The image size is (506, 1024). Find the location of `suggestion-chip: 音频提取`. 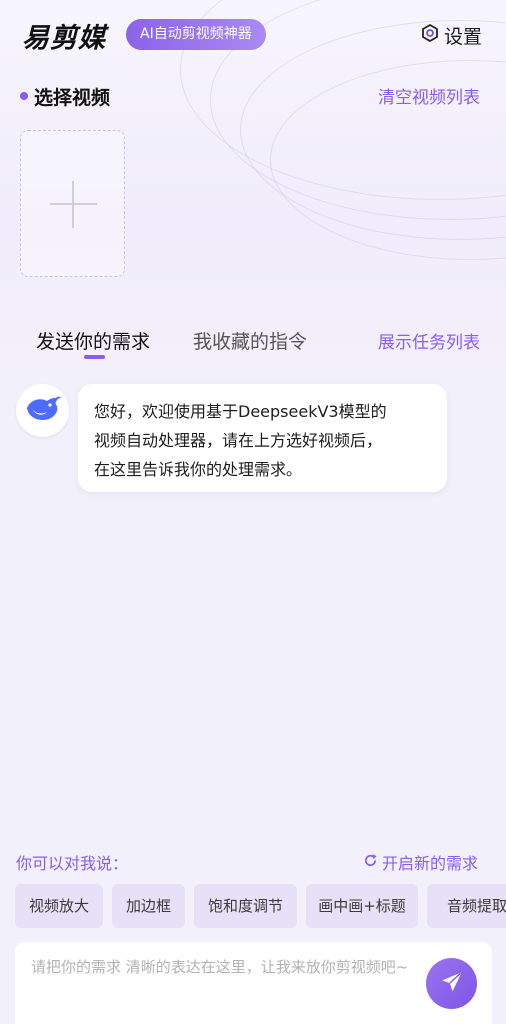

suggestion-chip: 音频提取 is located at coordinates (466, 906).